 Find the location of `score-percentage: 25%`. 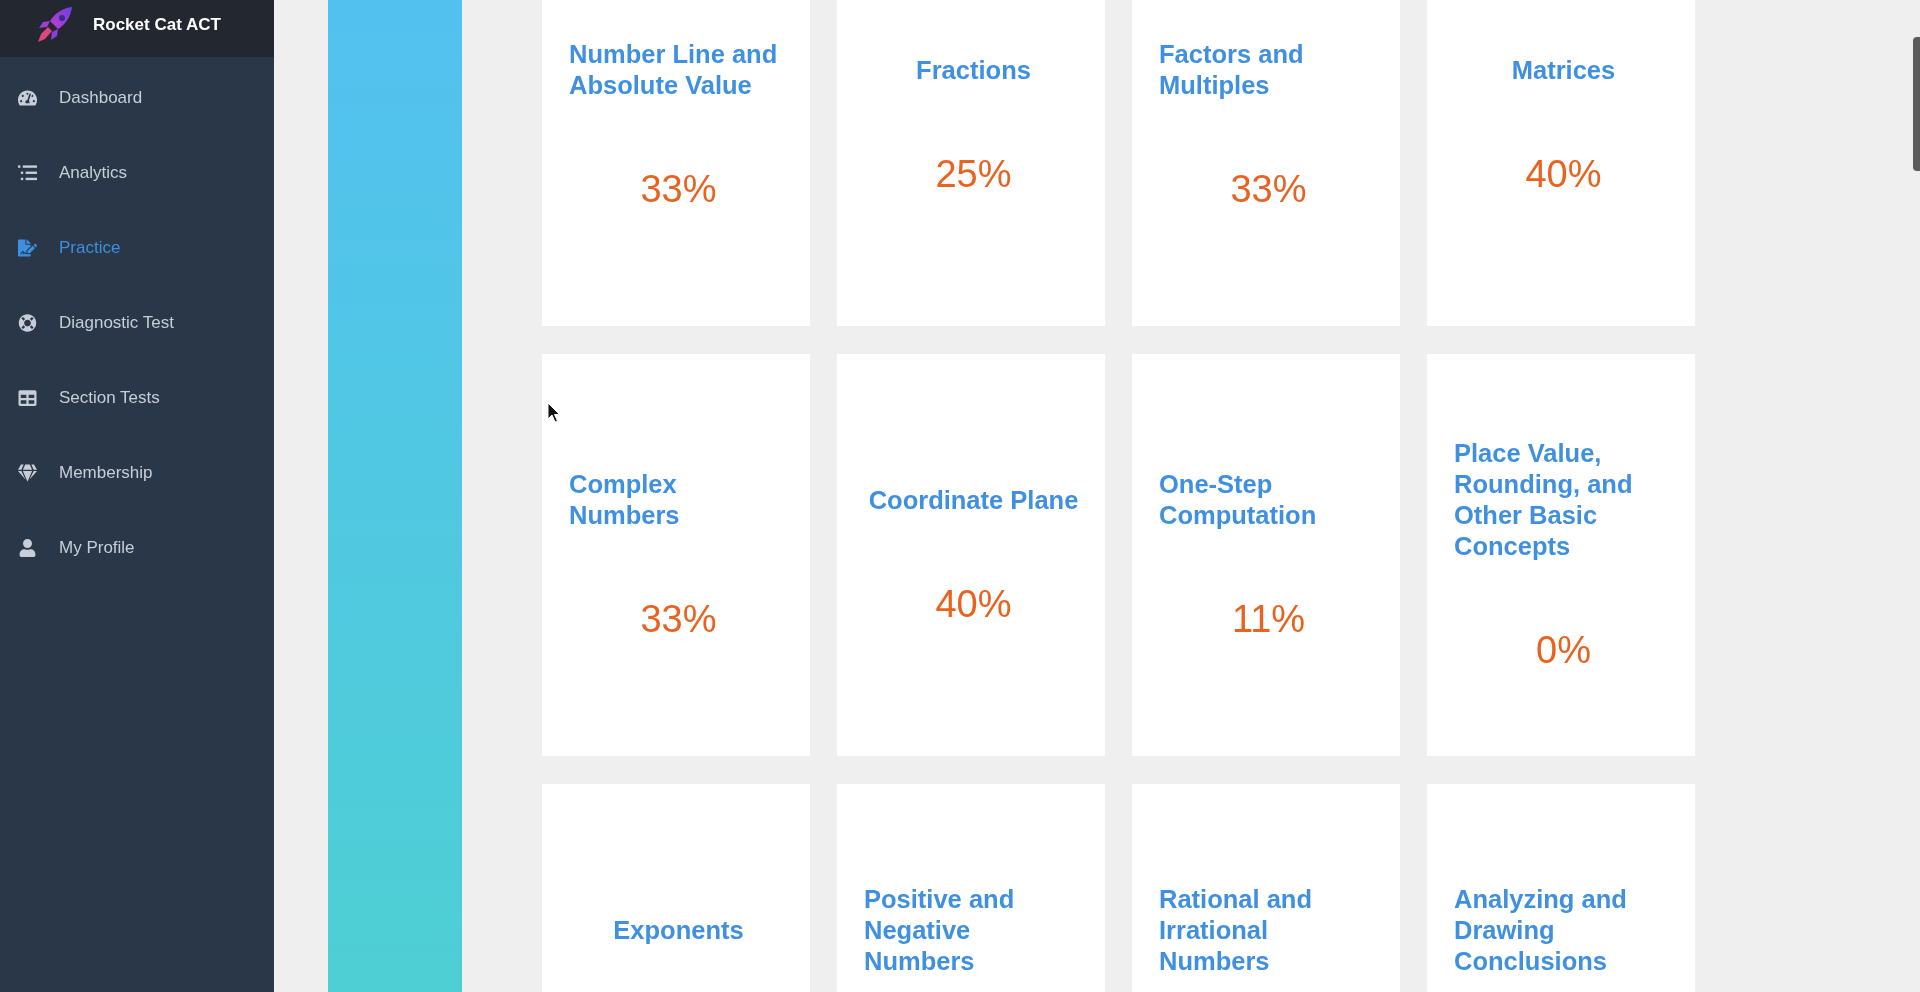

score-percentage: 25% is located at coordinates (973, 173).